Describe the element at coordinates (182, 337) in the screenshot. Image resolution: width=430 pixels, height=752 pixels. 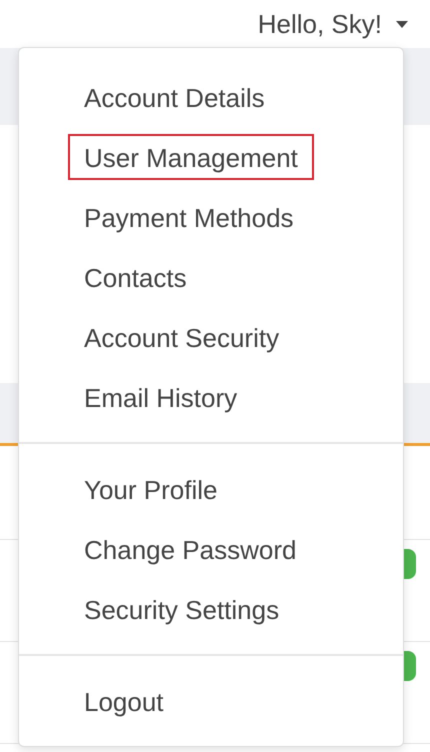
I see `menu-item: Account Security` at that location.